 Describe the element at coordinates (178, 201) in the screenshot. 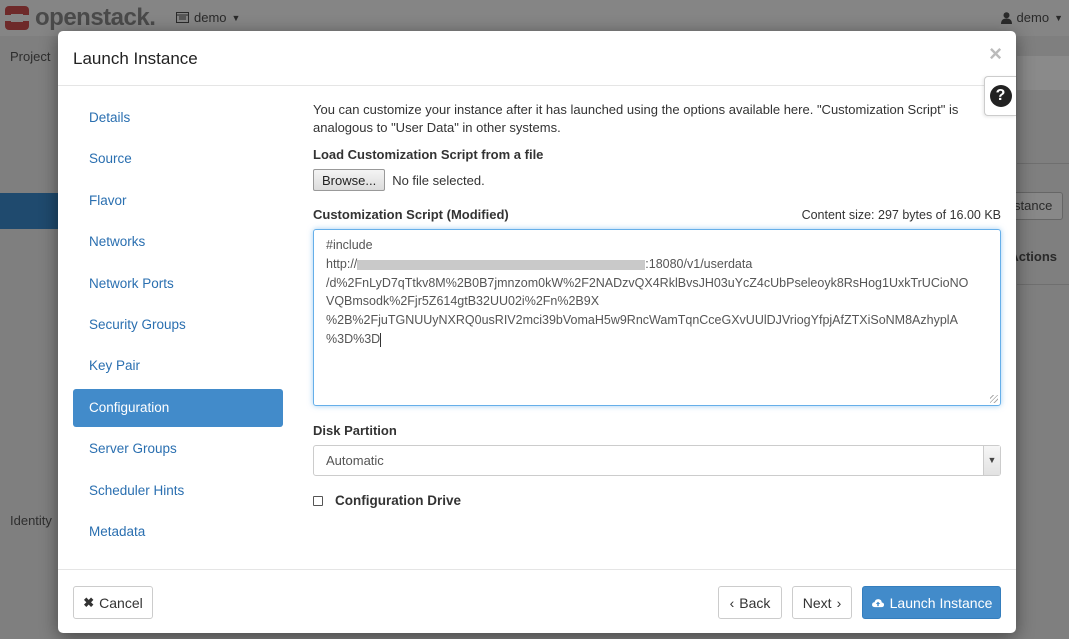

I see `nav-item-flavor: Flavor` at that location.